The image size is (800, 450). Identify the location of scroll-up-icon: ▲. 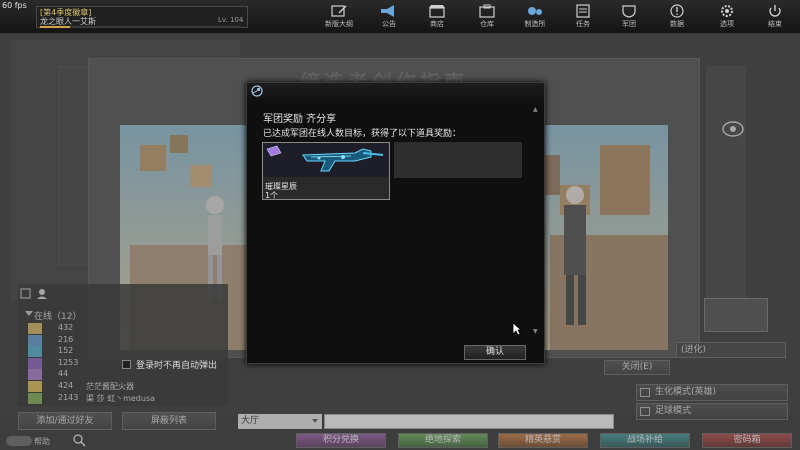
(535, 109).